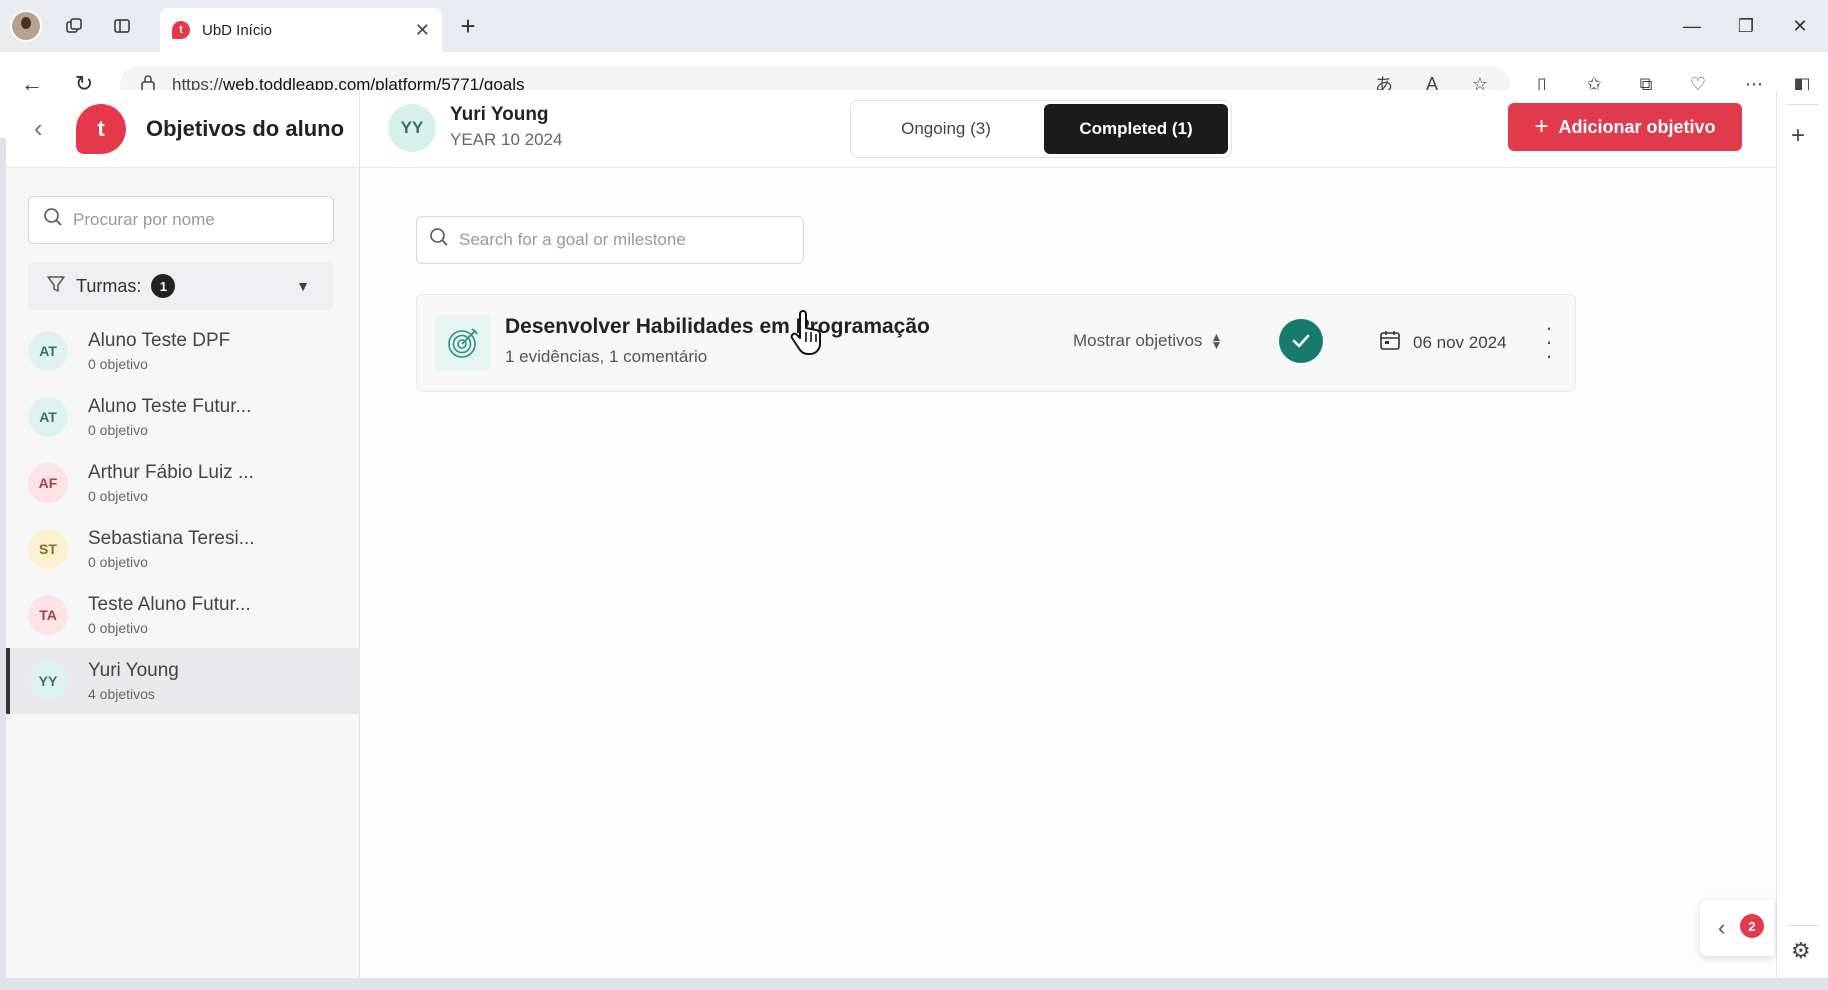 The width and height of the screenshot is (1828, 990). What do you see at coordinates (1801, 951) in the screenshot?
I see `settings-gear-icon: ⚙` at bounding box center [1801, 951].